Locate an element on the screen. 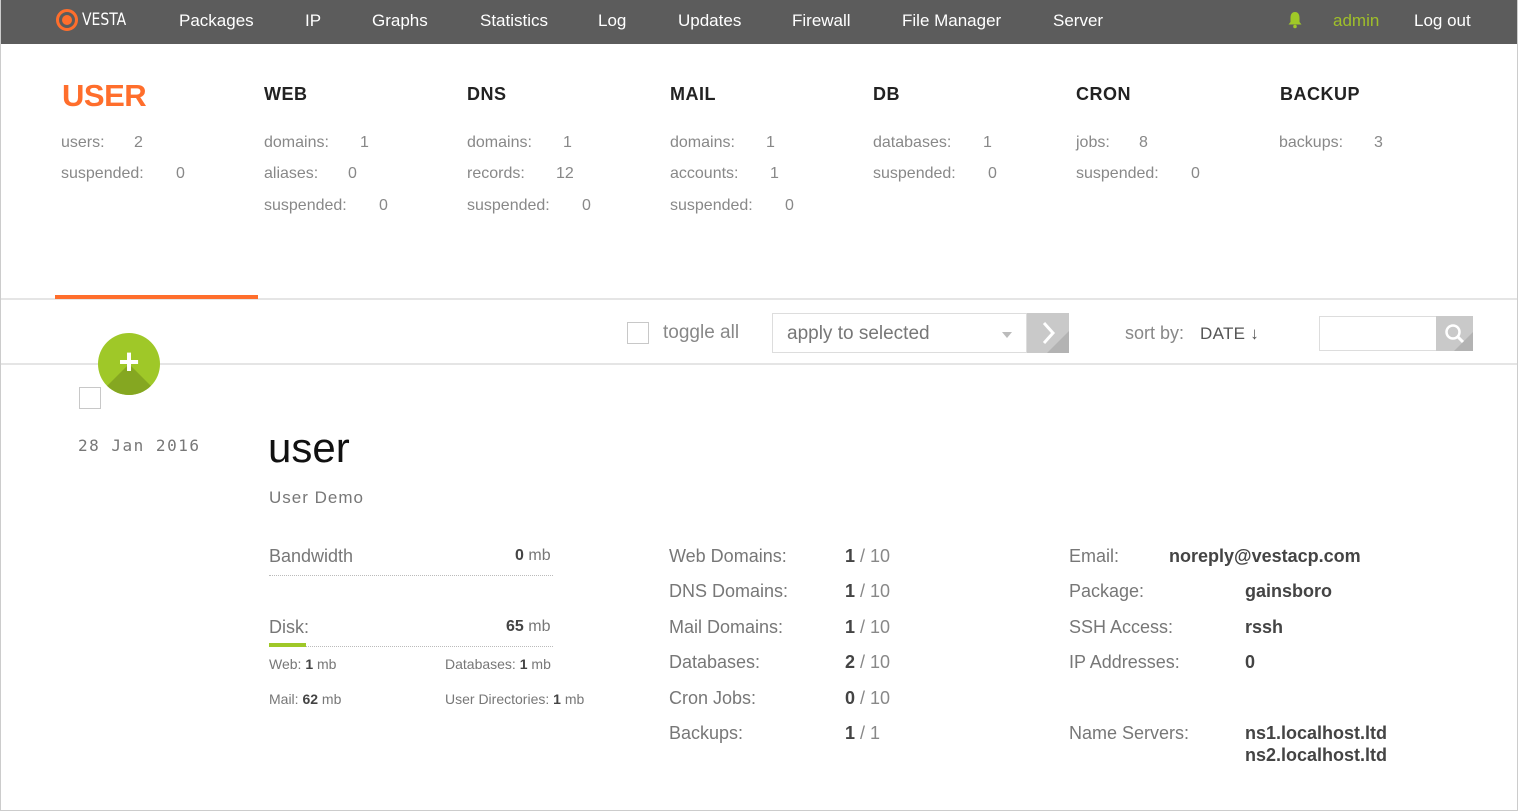  nameserver-2: ns2.localhost.ltd is located at coordinates (1316, 755).